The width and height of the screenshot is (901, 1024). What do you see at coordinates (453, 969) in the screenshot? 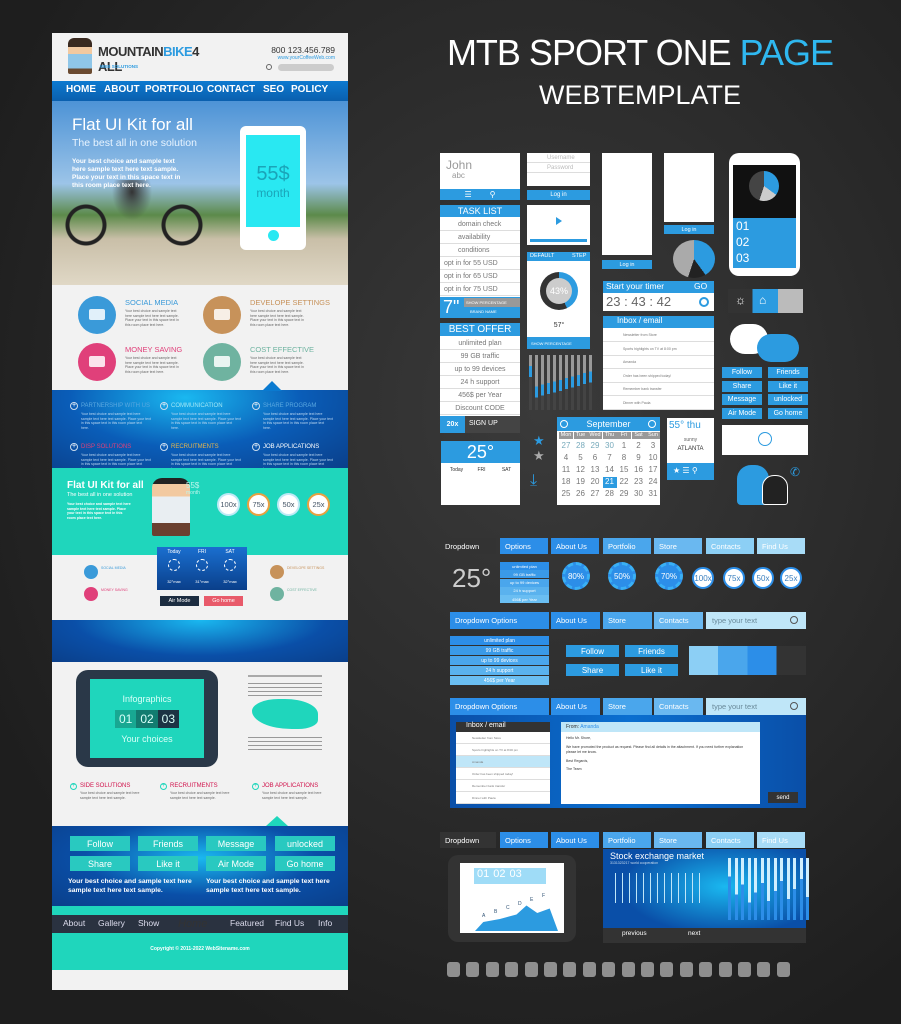
I see `lock-icon` at bounding box center [453, 969].